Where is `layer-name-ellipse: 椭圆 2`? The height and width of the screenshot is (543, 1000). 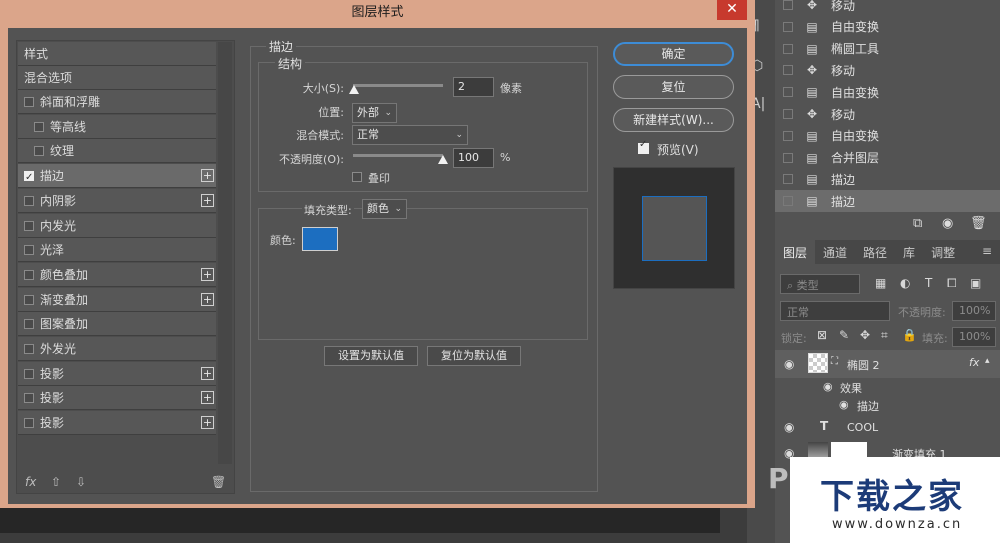
layer-name-ellipse: 椭圆 2 is located at coordinates (863, 365).